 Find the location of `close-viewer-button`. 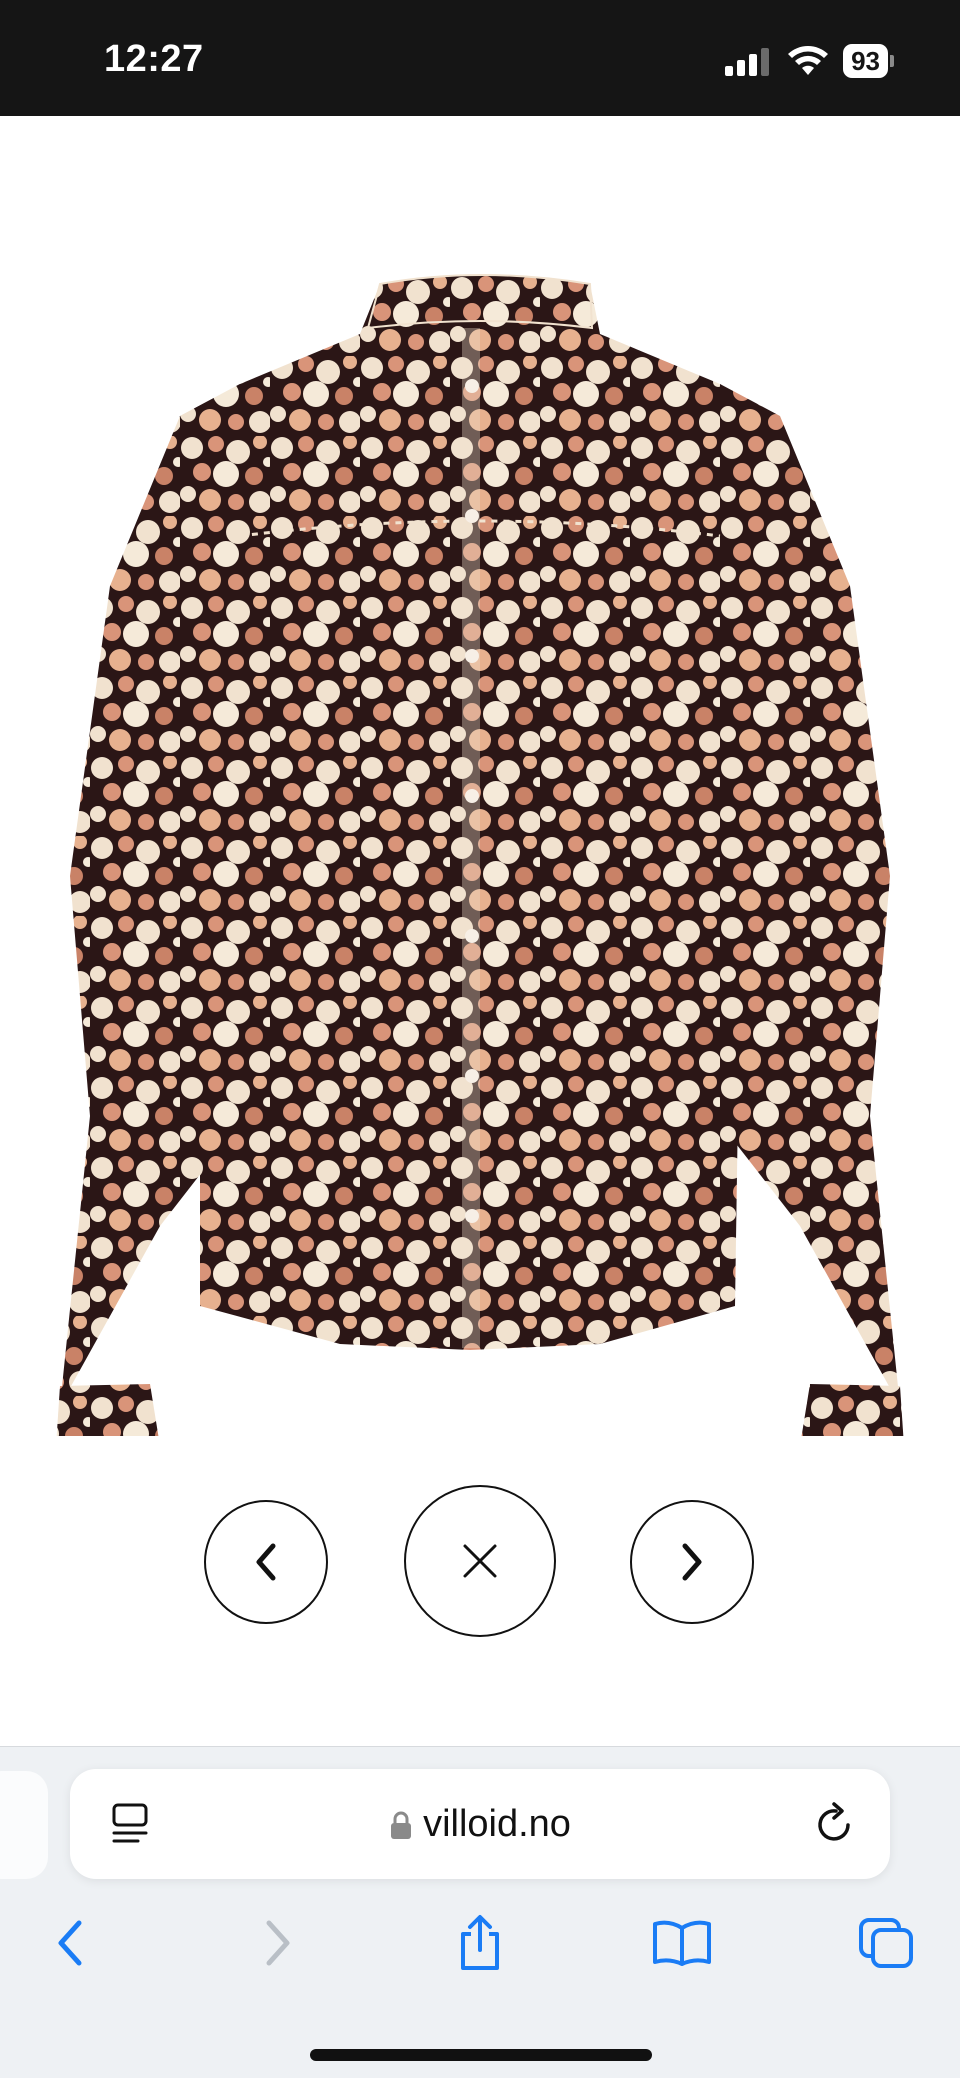

close-viewer-button is located at coordinates (480, 1561).